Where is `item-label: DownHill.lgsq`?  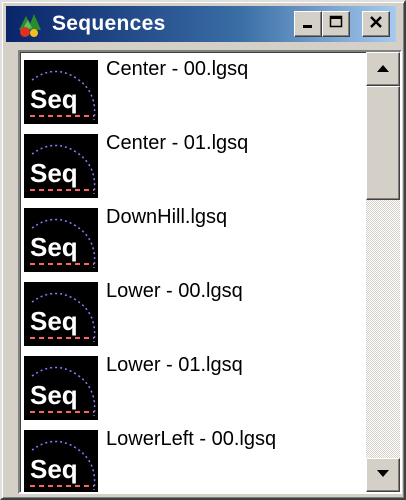 item-label: DownHill.lgsq is located at coordinates (167, 217).